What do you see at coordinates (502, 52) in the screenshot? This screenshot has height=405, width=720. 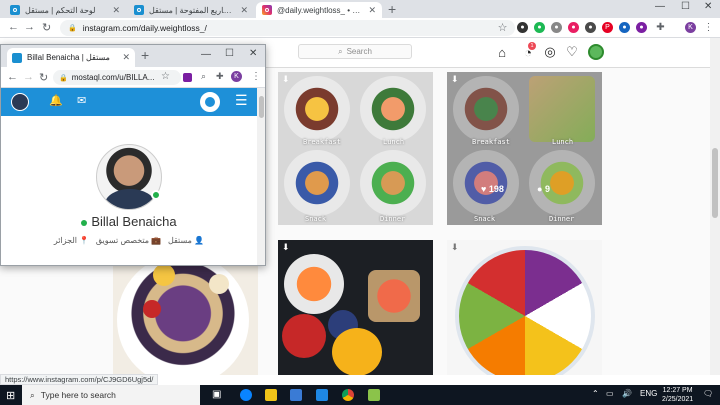 I see `home-icon: ⌂` at bounding box center [502, 52].